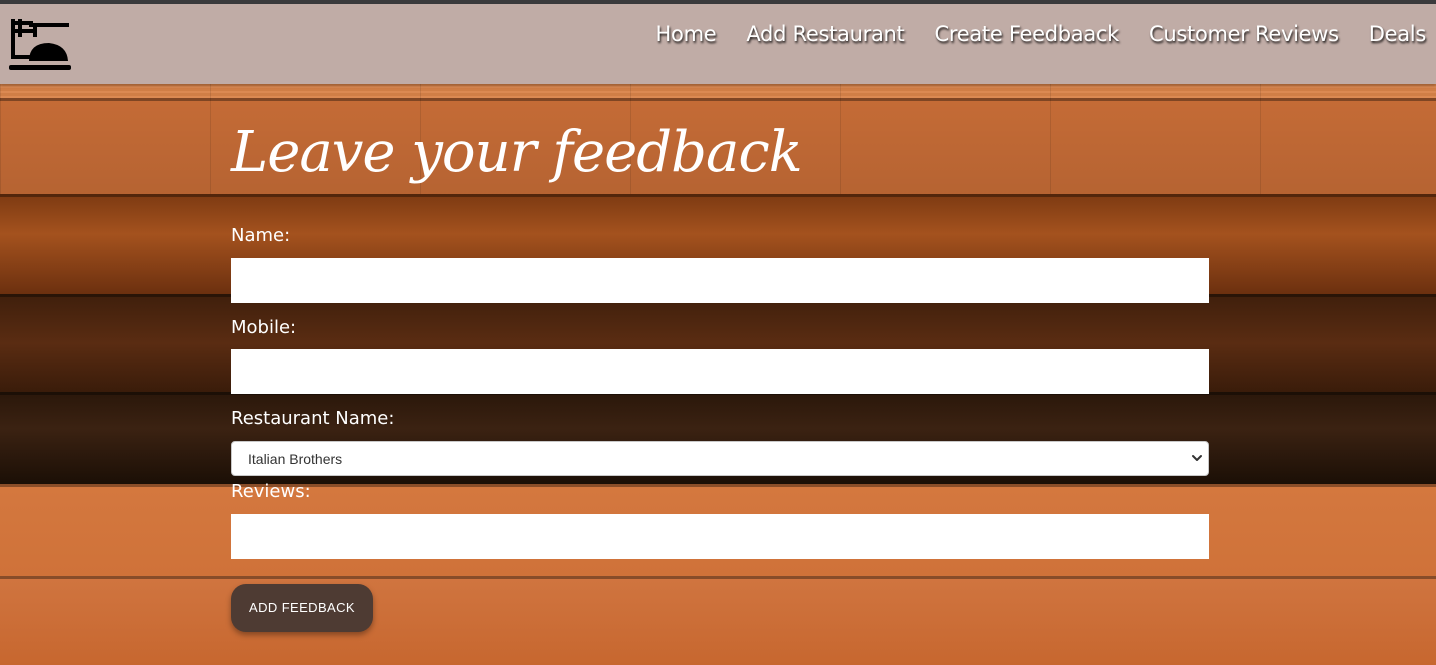 This screenshot has height=665, width=1436. I want to click on add-feedback-button: ADD FEEDBACK, so click(302, 608).